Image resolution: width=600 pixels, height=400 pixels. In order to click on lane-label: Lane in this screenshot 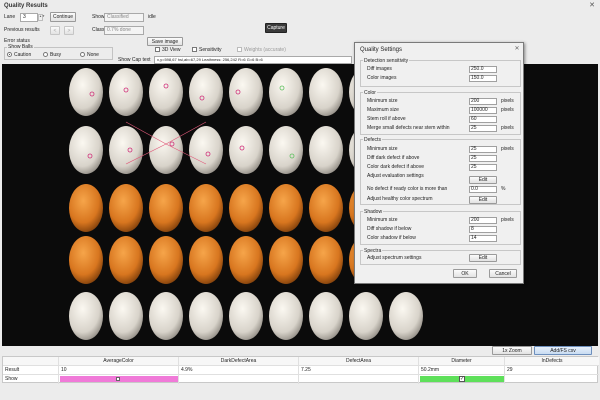, I will do `click(10, 17)`.